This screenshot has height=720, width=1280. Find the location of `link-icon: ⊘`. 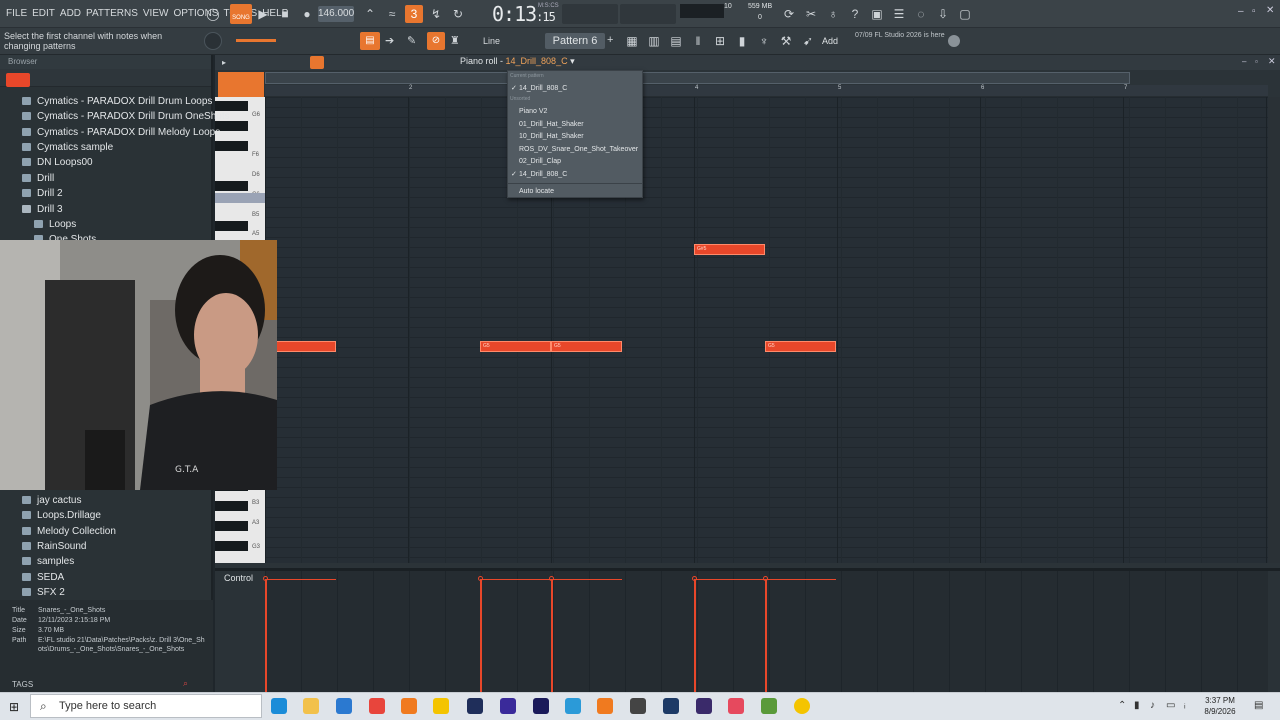

link-icon: ⊘ is located at coordinates (436, 41).